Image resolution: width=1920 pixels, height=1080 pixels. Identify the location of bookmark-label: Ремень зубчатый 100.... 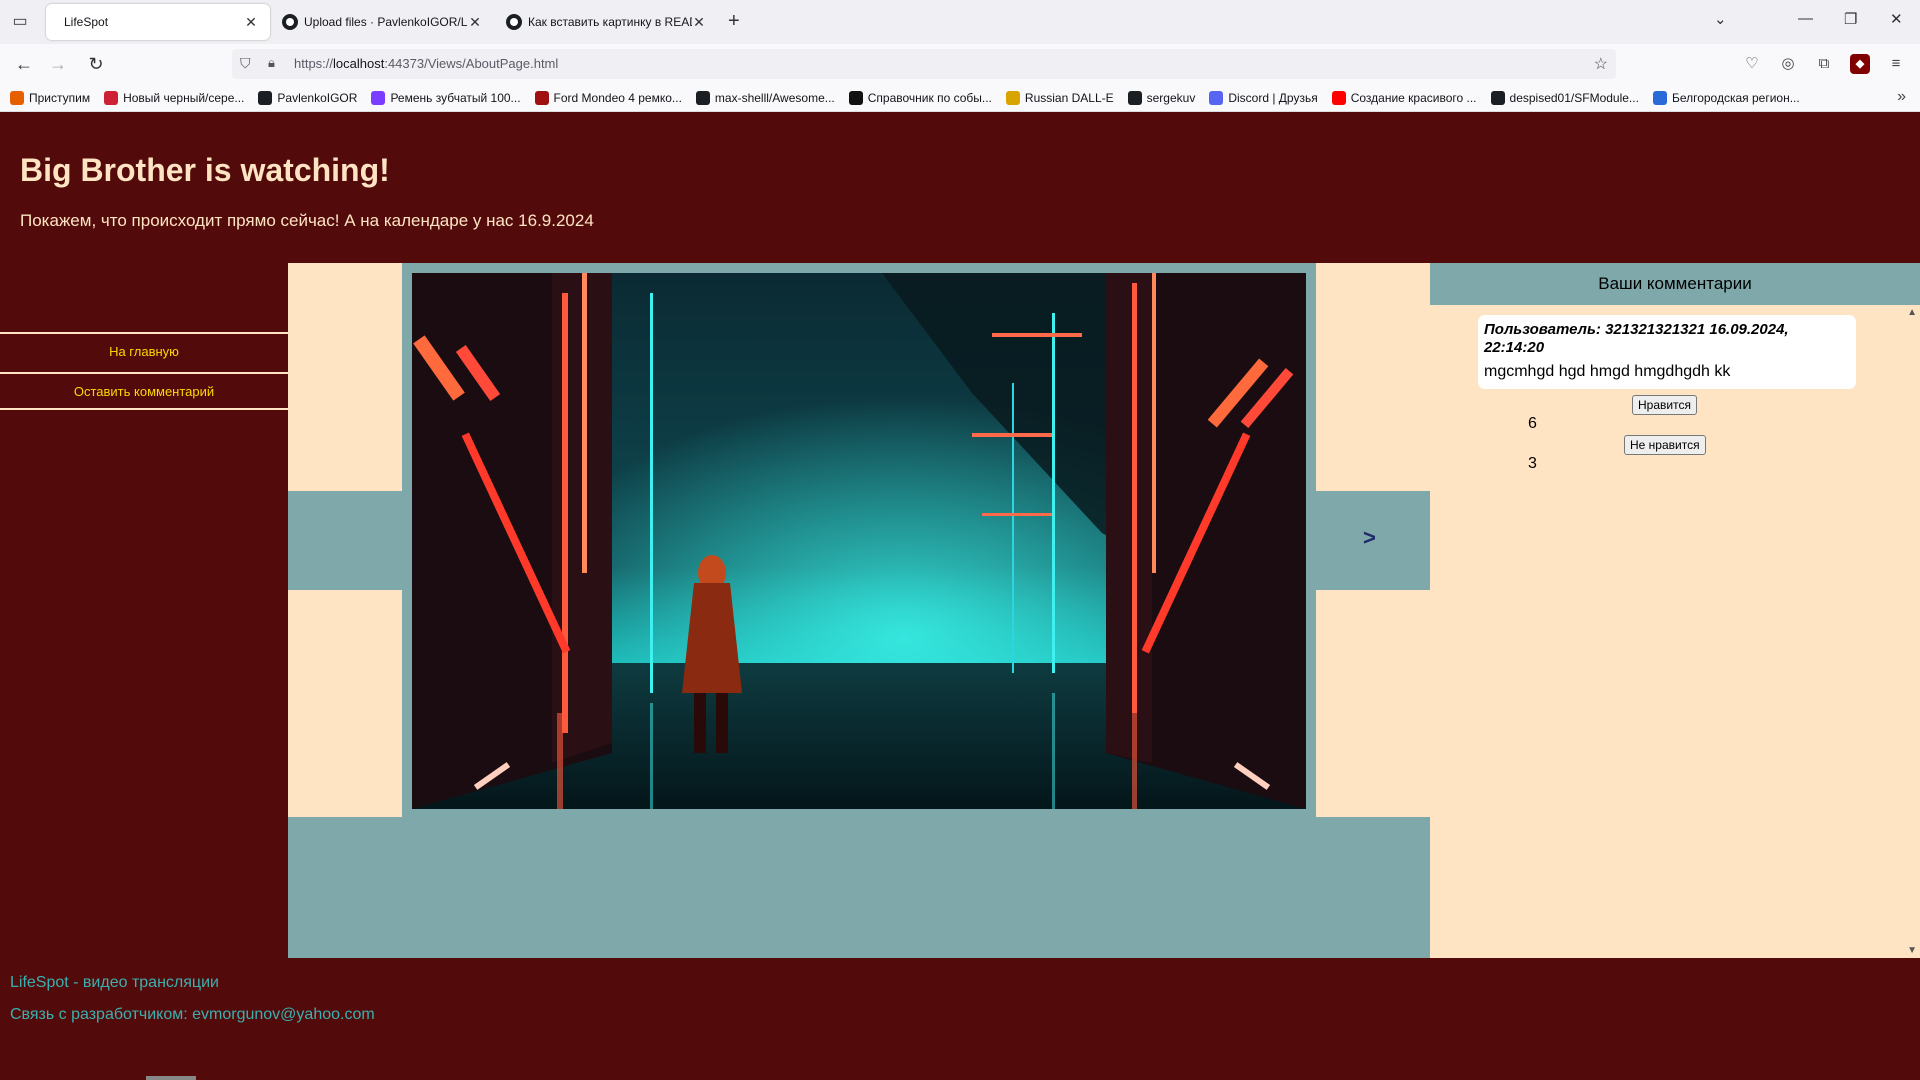
(455, 97).